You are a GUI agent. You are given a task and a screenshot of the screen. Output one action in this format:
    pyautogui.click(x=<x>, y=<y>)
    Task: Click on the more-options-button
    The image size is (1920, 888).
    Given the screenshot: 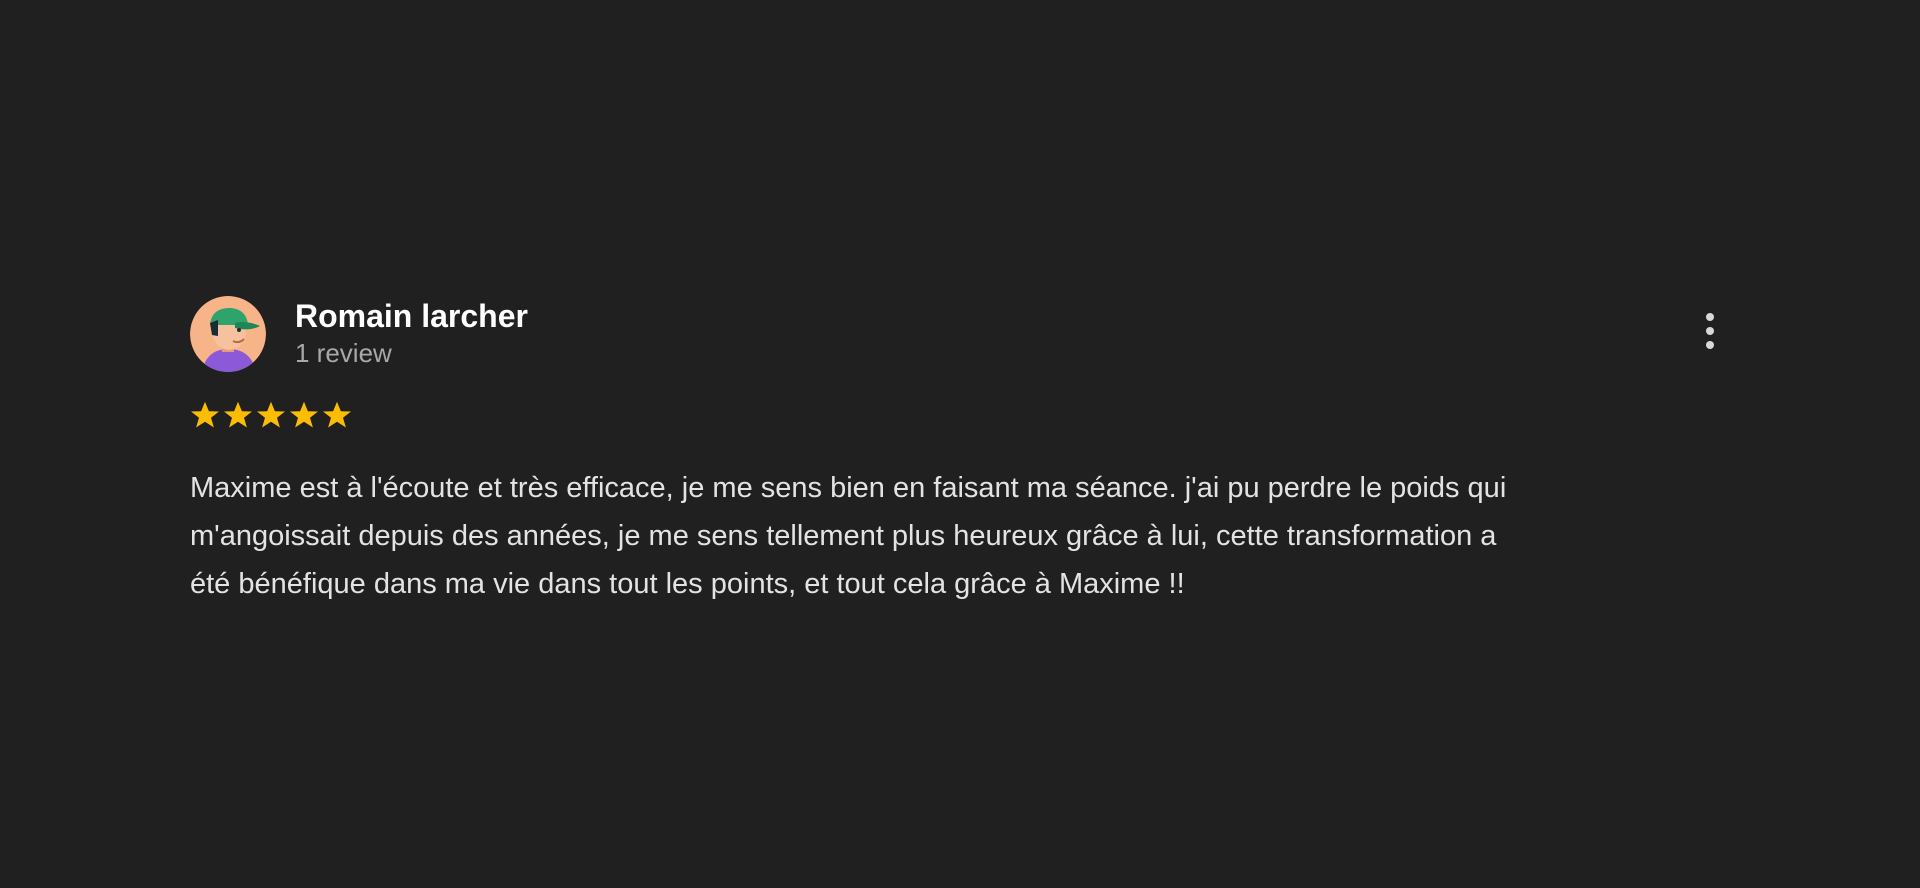 What is the action you would take?
    pyautogui.click(x=1710, y=331)
    